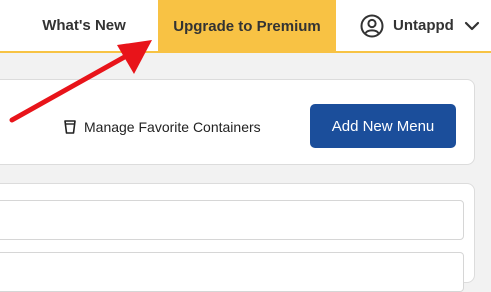 This screenshot has width=491, height=292. What do you see at coordinates (471, 25) in the screenshot?
I see `chevron-down-icon` at bounding box center [471, 25].